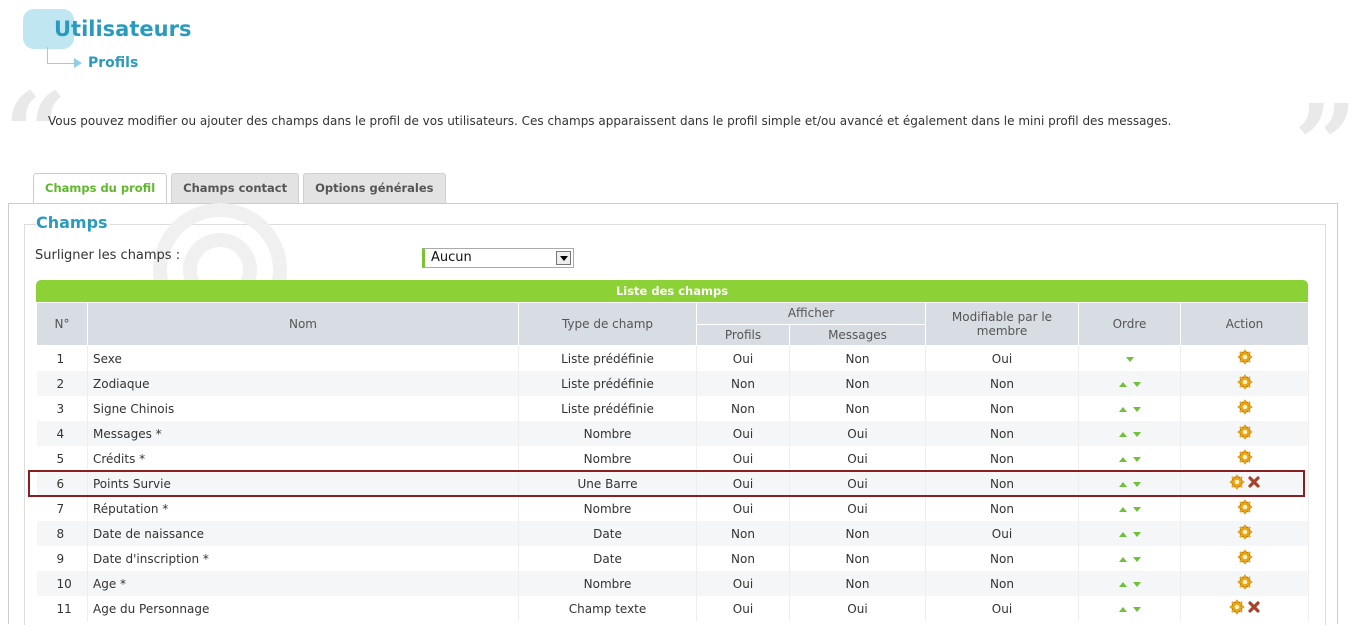 Image resolution: width=1365 pixels, height=625 pixels. I want to click on row-name: Messages *, so click(303, 433).